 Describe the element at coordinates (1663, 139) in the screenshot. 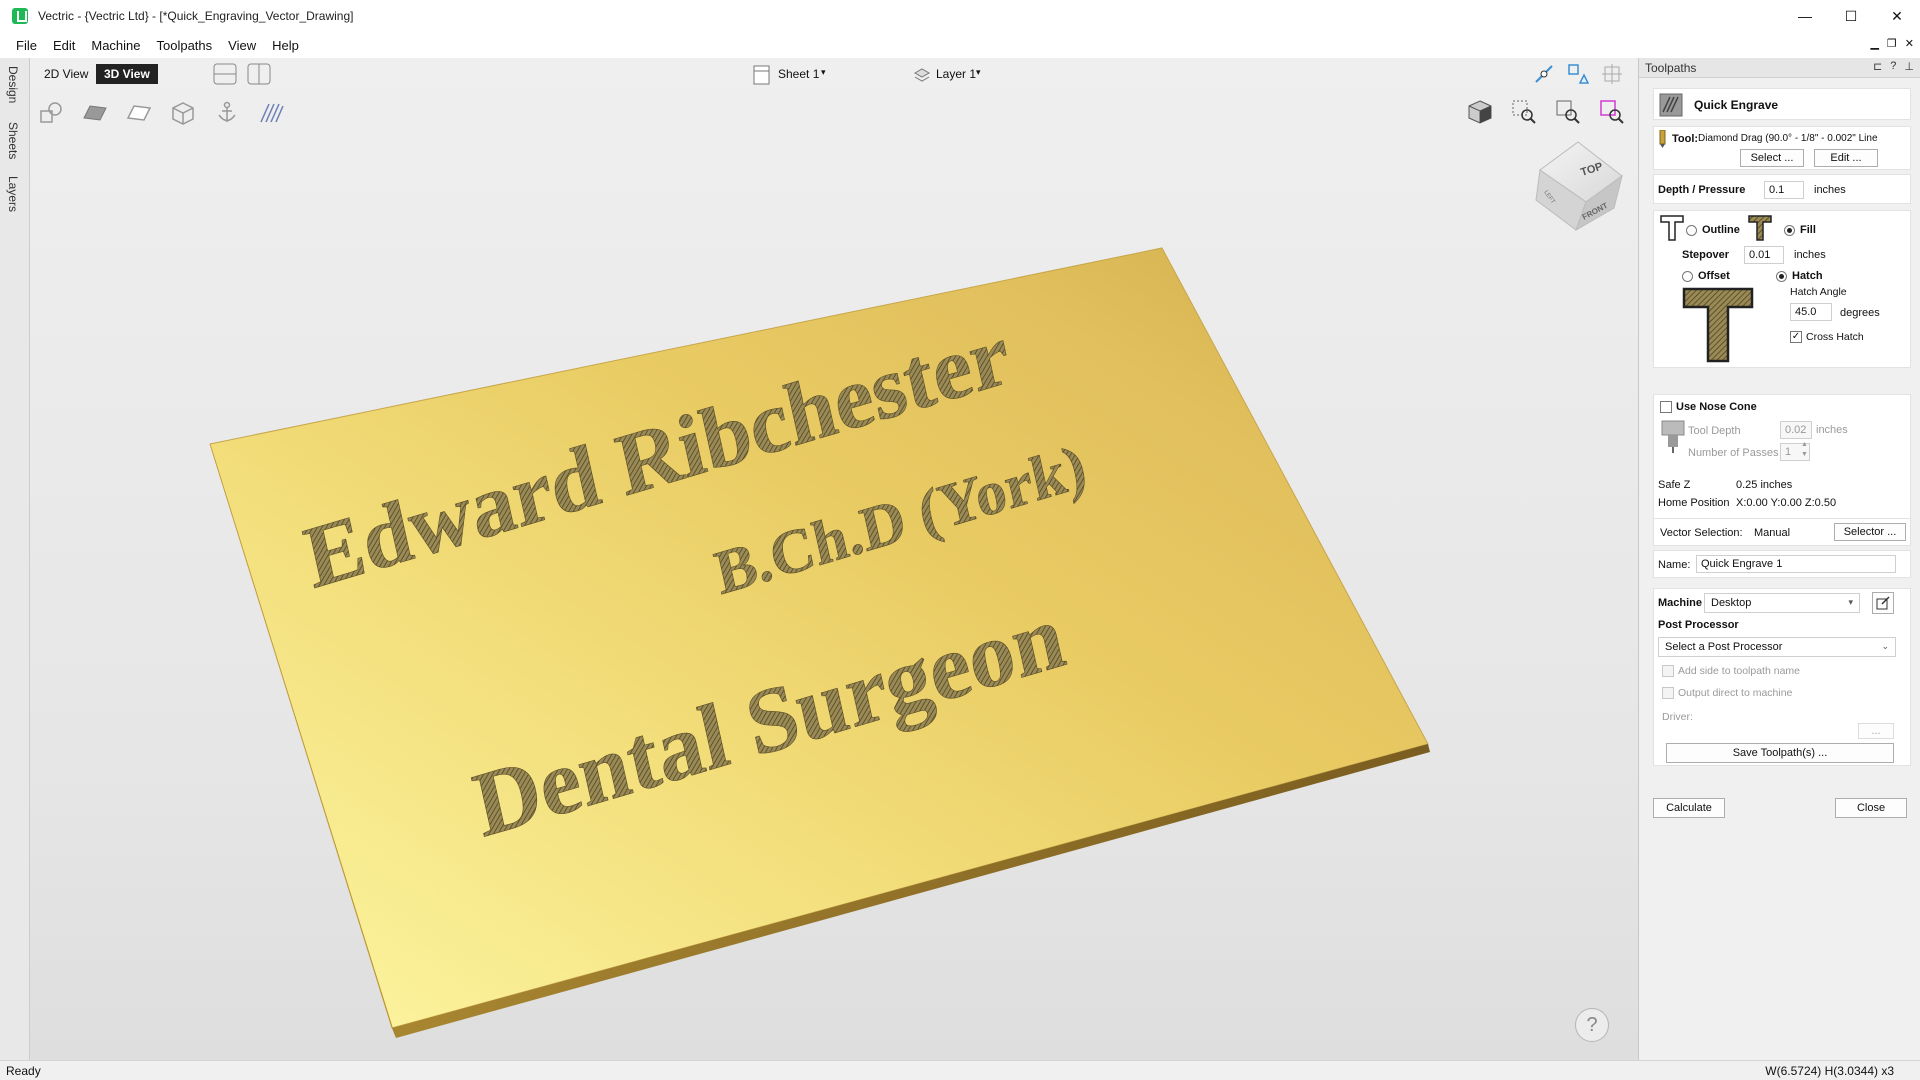

I see `tool-bit-icon` at that location.